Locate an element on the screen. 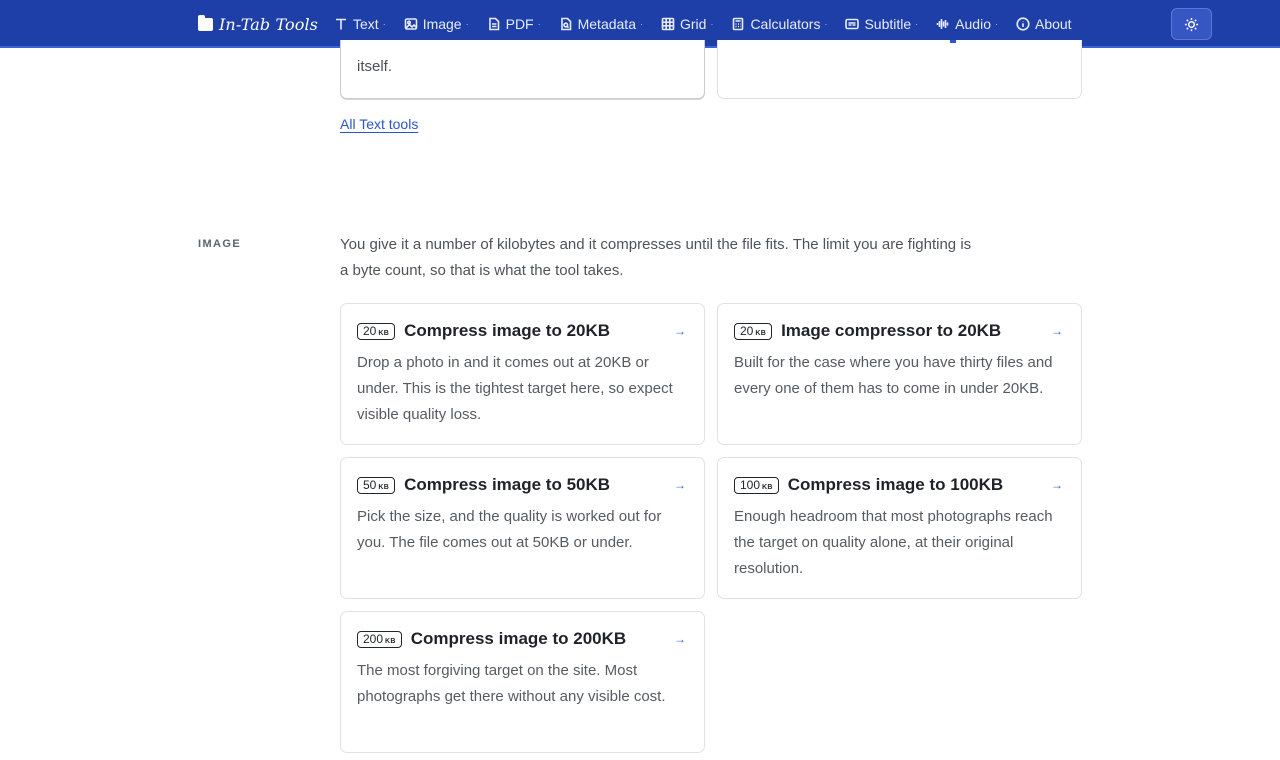  grid-icon is located at coordinates (668, 24).